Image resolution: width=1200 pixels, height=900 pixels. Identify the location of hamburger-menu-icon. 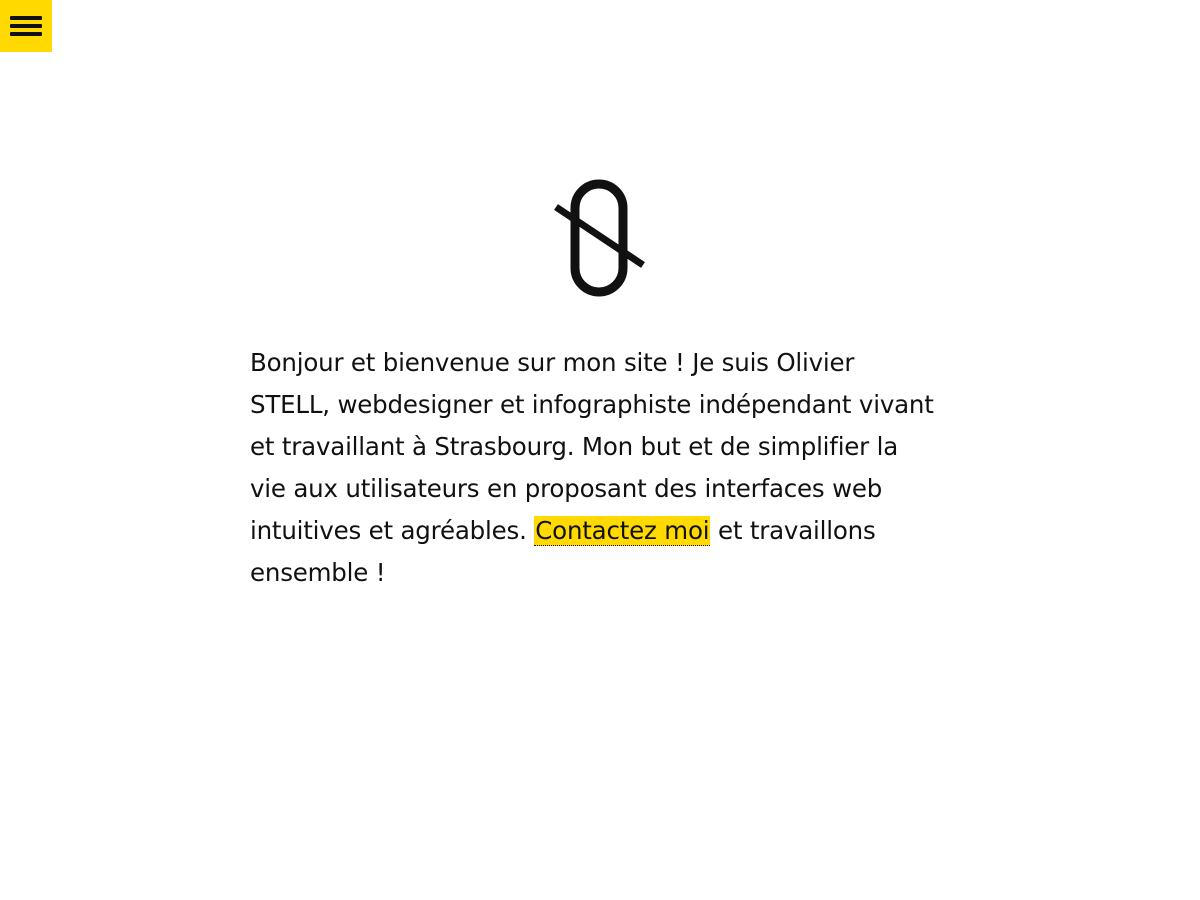
(26, 26).